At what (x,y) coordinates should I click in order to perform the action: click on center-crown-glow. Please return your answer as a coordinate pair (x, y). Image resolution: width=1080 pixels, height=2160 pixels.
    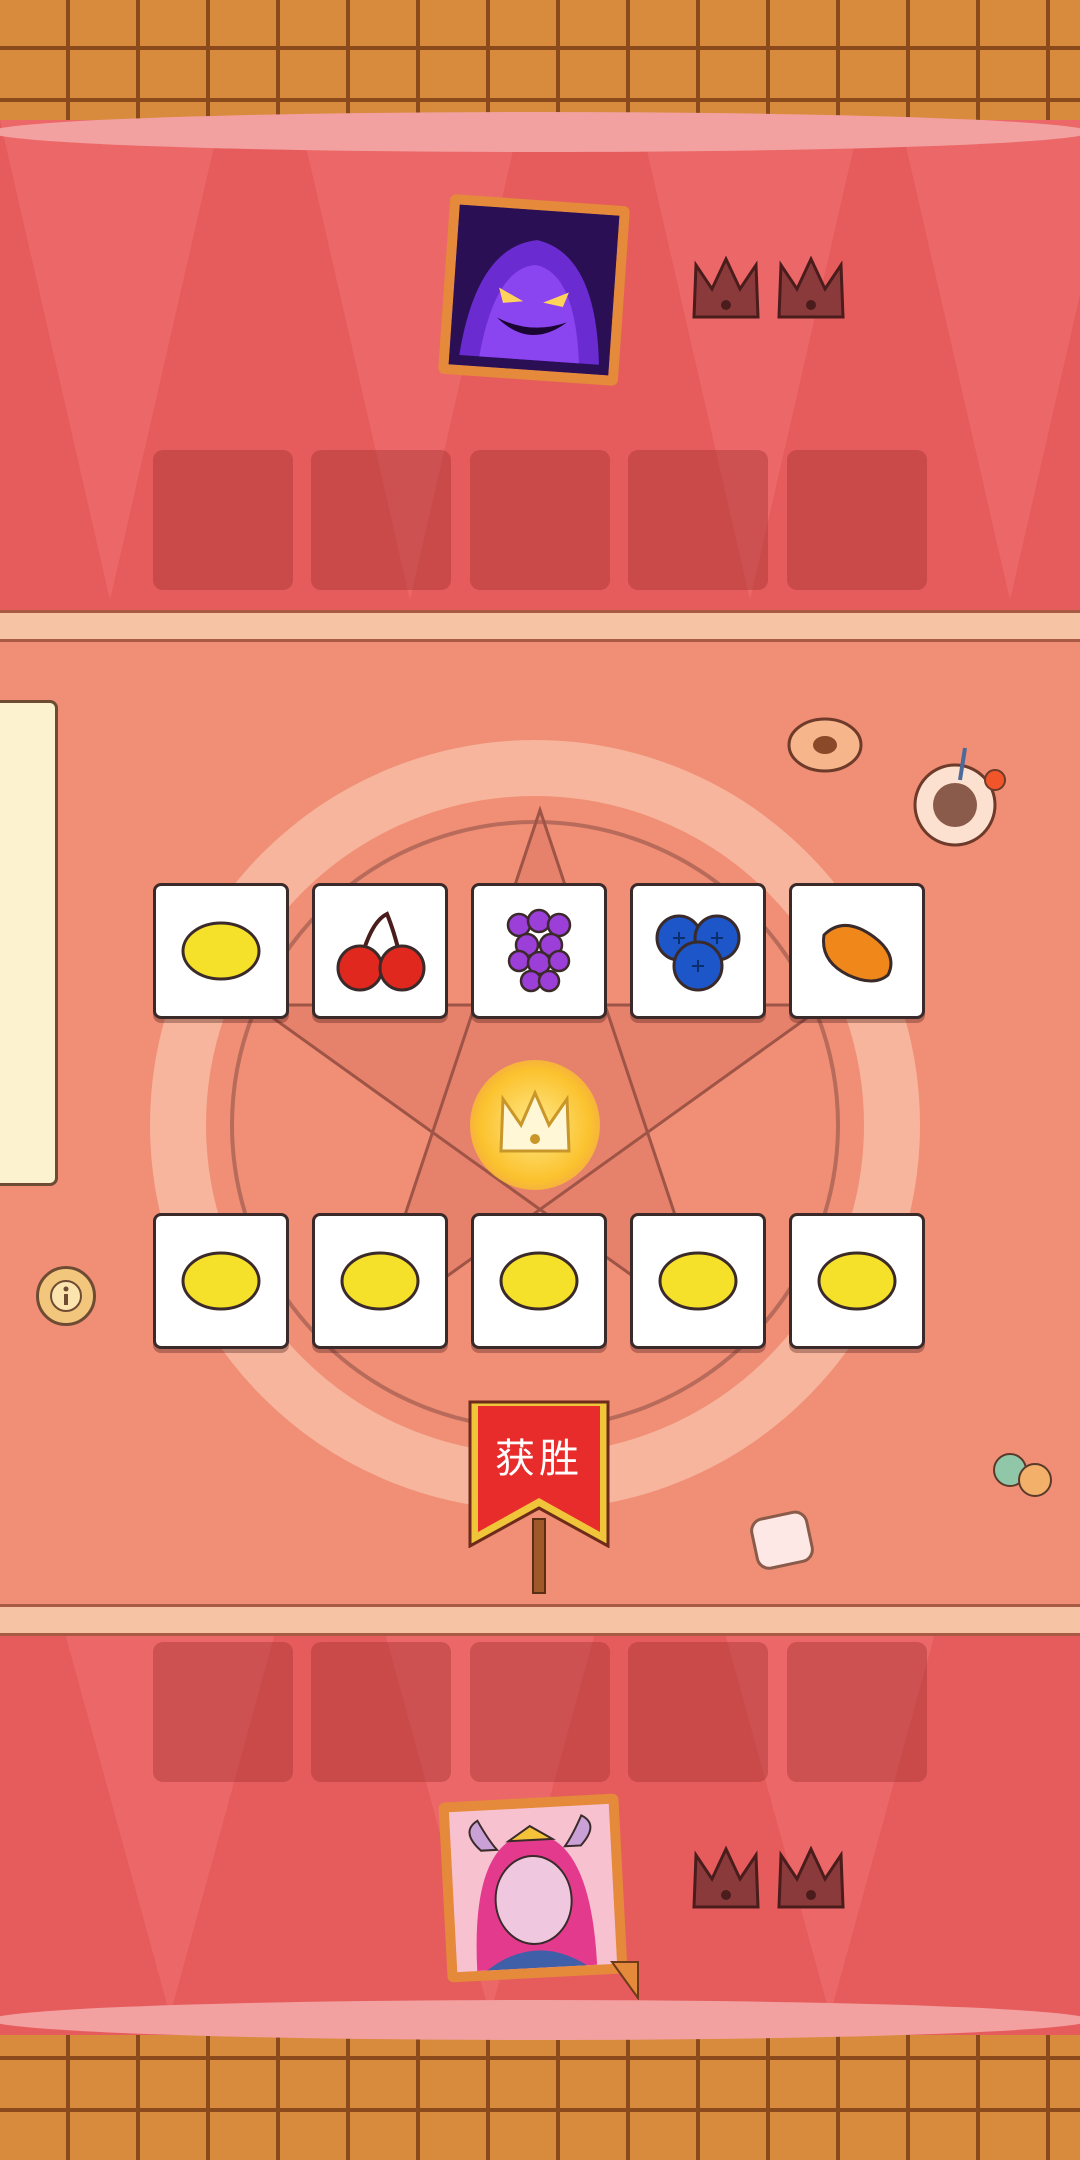
    Looking at the image, I should click on (535, 1125).